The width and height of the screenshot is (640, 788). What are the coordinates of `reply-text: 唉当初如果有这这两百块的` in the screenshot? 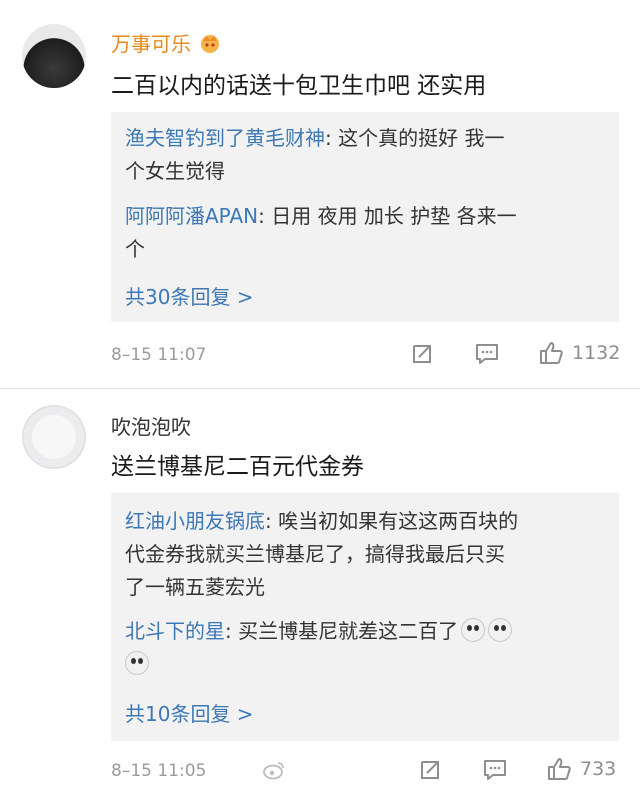 It's located at (395, 521).